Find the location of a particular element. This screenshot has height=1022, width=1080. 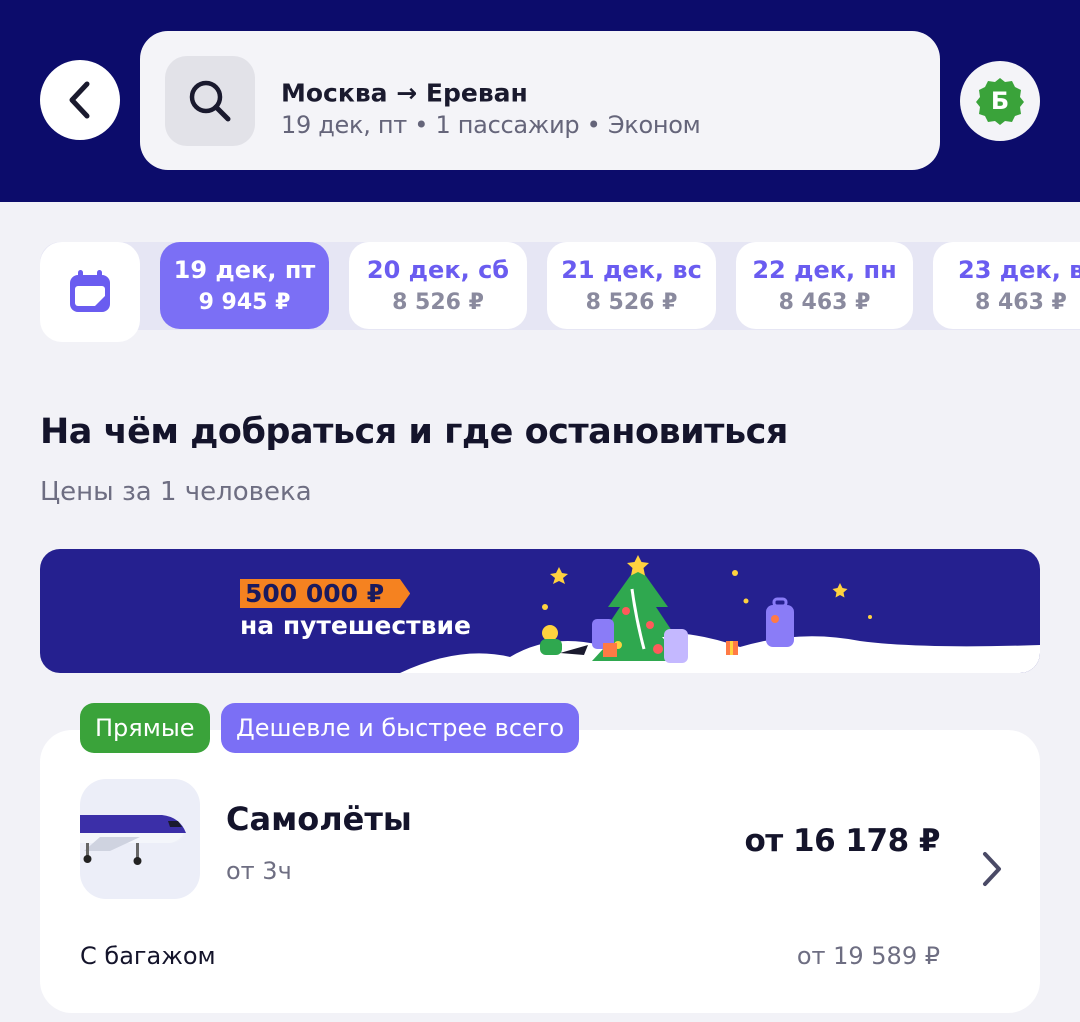

date-chip-20: 20 дек, сб 8 526 ₽ is located at coordinates (438, 285).